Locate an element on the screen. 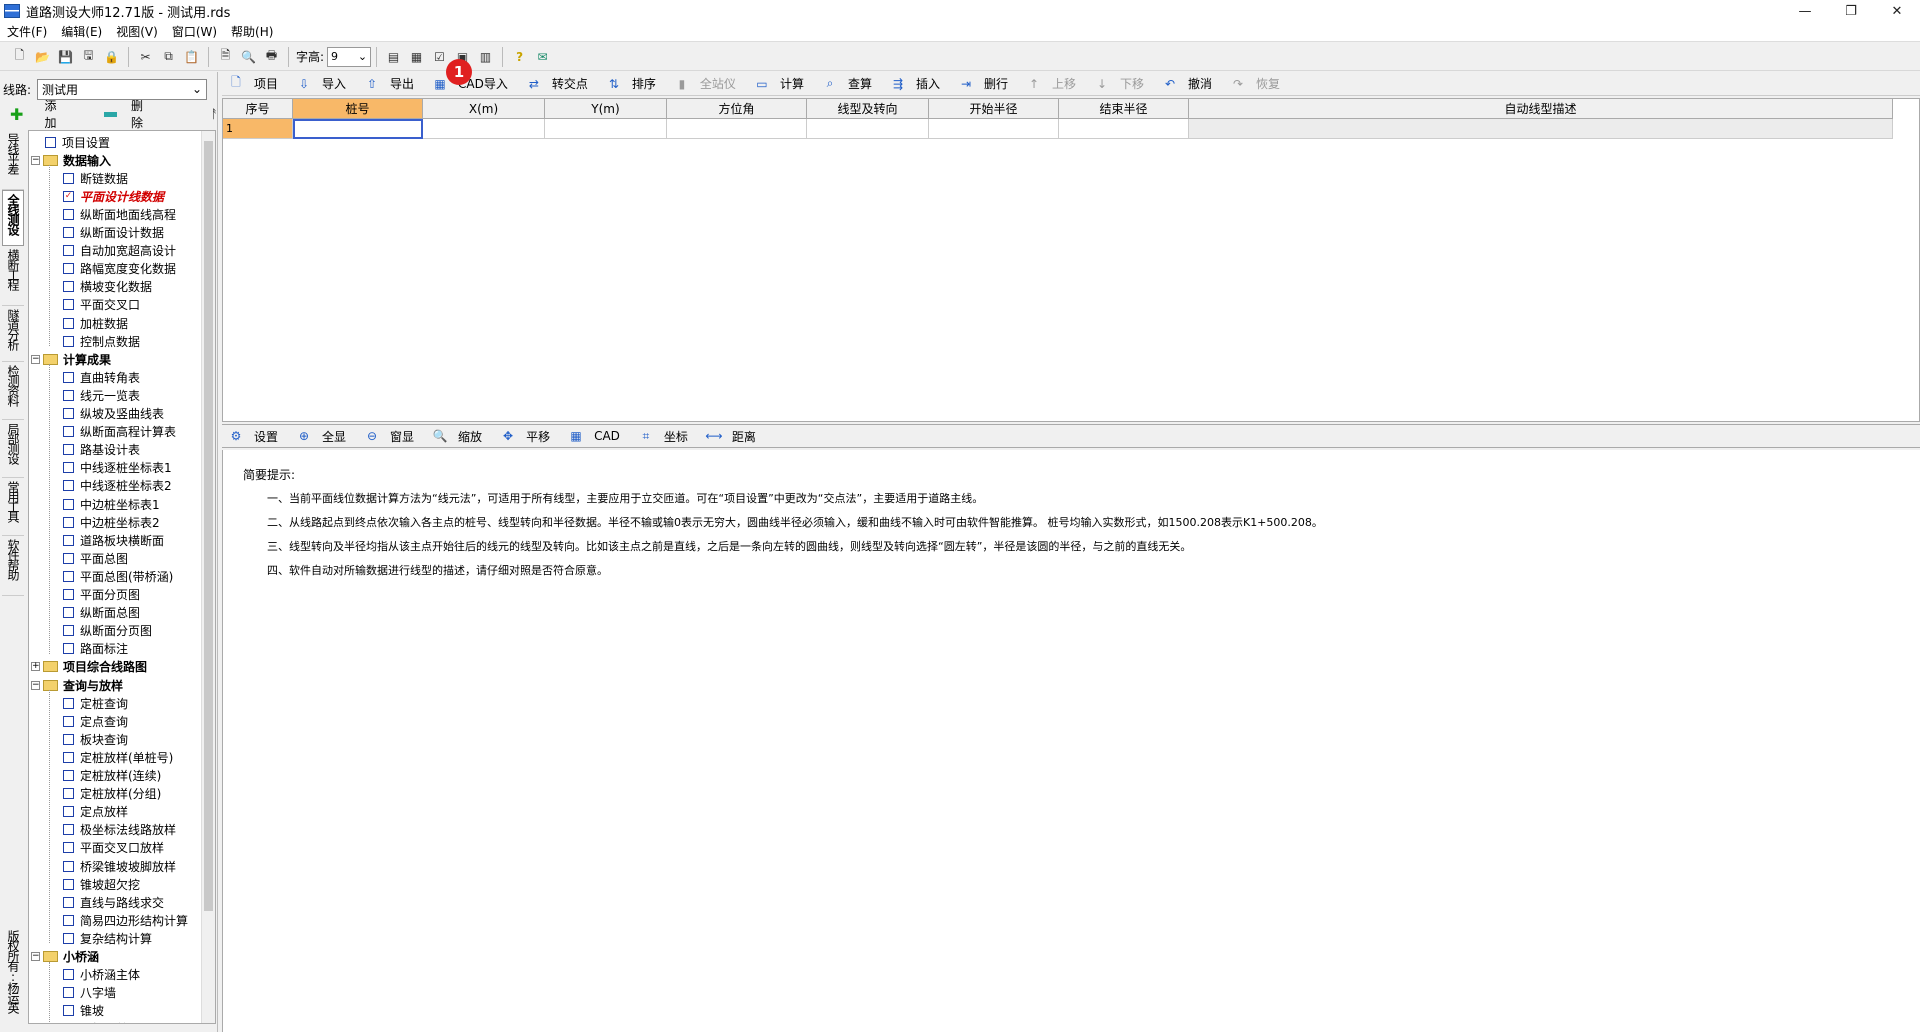  tree-group-0: − 数据输入 is located at coordinates (71, 160).